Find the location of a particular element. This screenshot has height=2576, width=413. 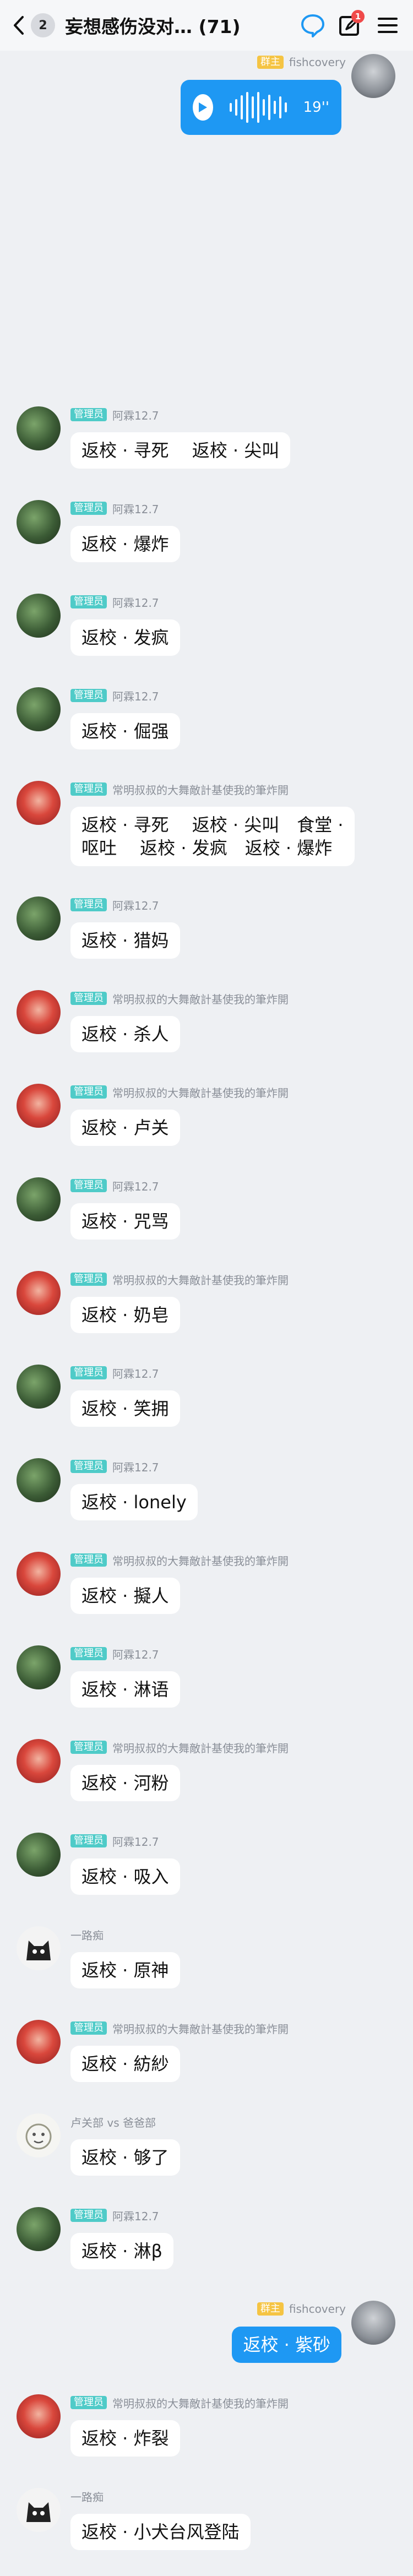

message-line: 返校 · 寻死 返校 · 尖叫 食堂 · is located at coordinates (212, 824).